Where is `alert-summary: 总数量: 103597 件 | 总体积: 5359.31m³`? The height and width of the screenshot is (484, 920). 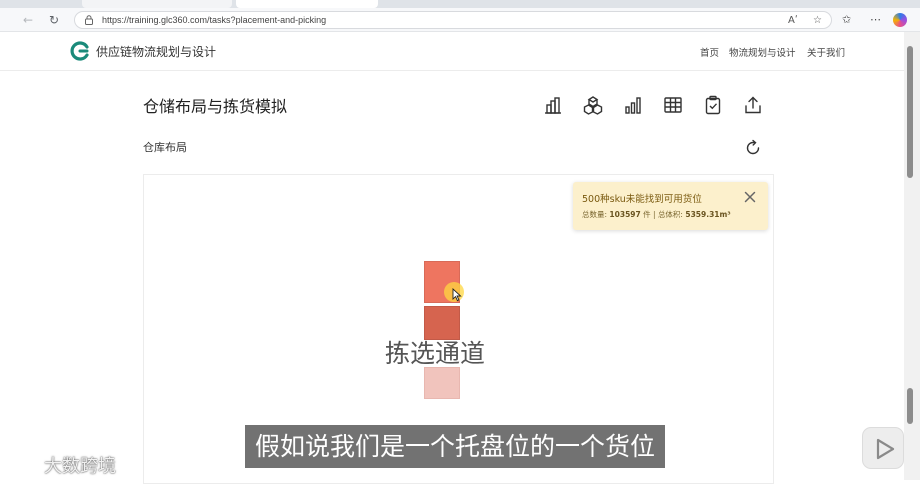
alert-summary: 总数量: 103597 件 | 总体积: 5359.31m³ is located at coordinates (656, 214).